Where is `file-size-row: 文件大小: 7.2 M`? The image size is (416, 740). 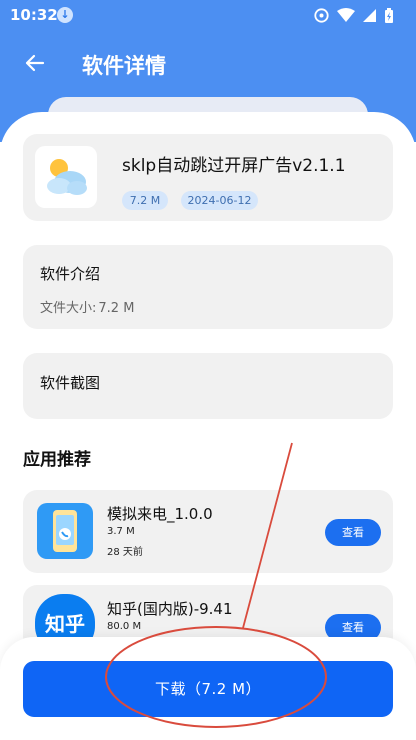 file-size-row: 文件大小: 7.2 M is located at coordinates (87, 306).